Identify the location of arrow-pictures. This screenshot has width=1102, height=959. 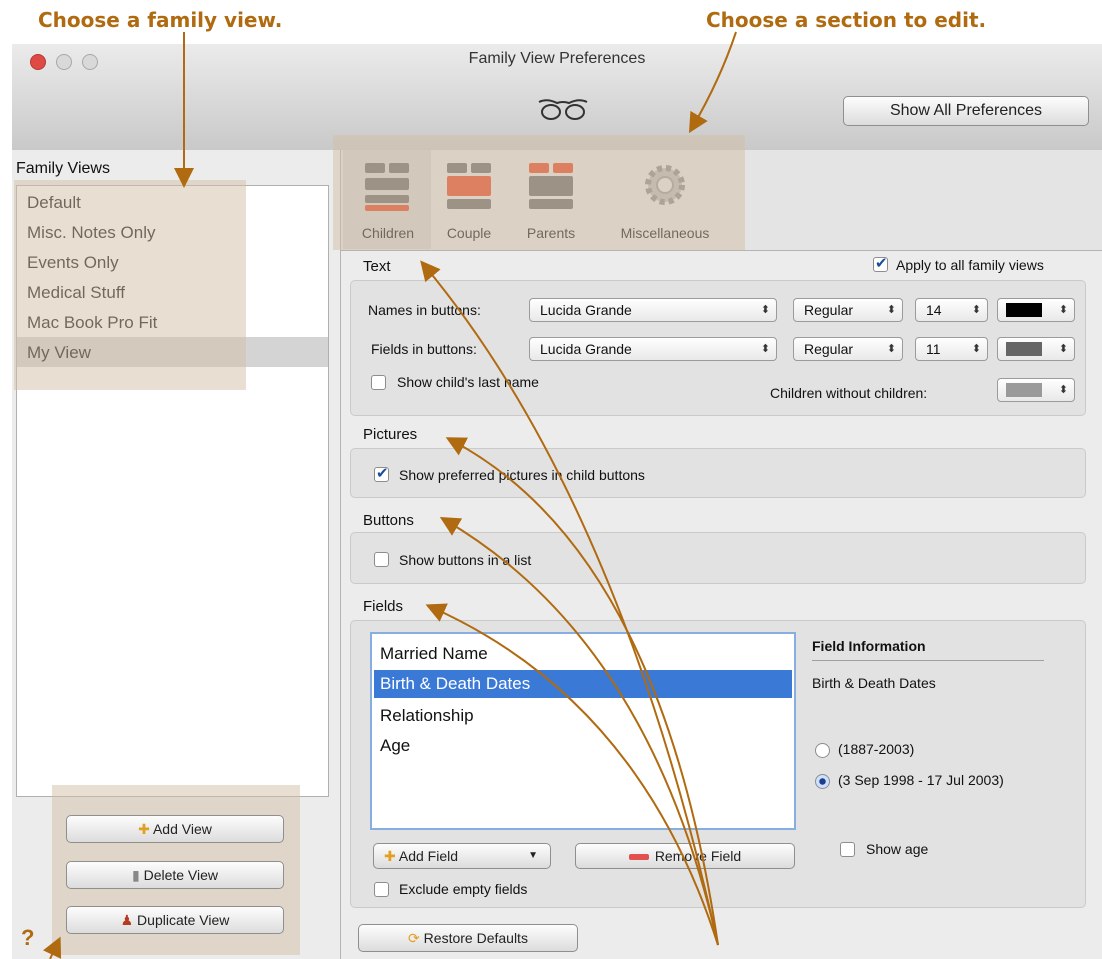
(582, 691).